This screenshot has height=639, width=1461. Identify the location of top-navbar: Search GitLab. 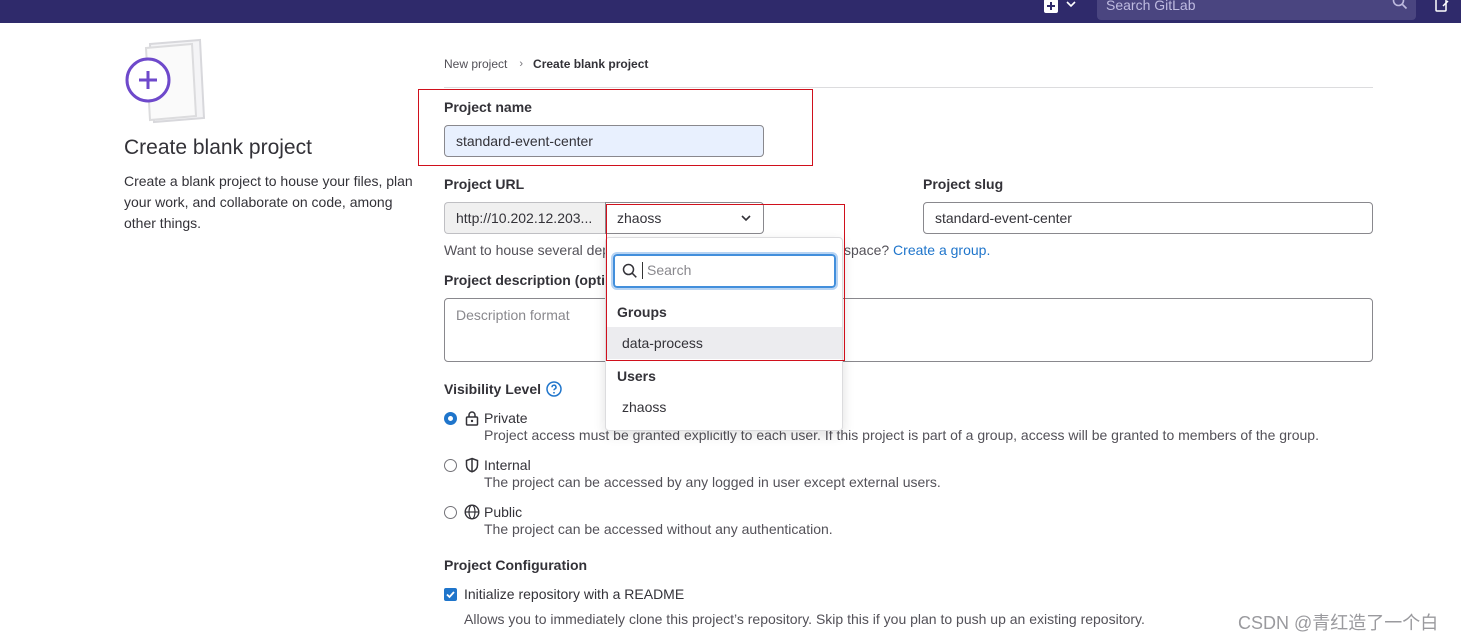
(730, 11).